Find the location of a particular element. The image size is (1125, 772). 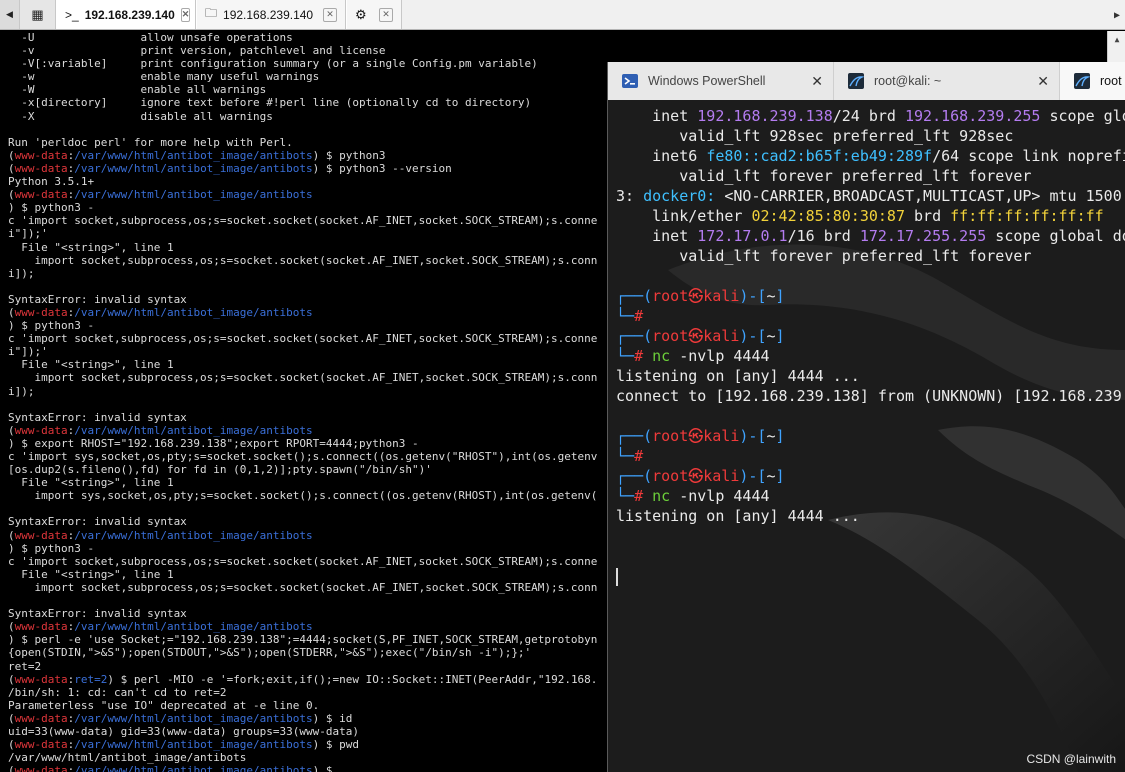

terminal-line: └─# is located at coordinates (870, 316).